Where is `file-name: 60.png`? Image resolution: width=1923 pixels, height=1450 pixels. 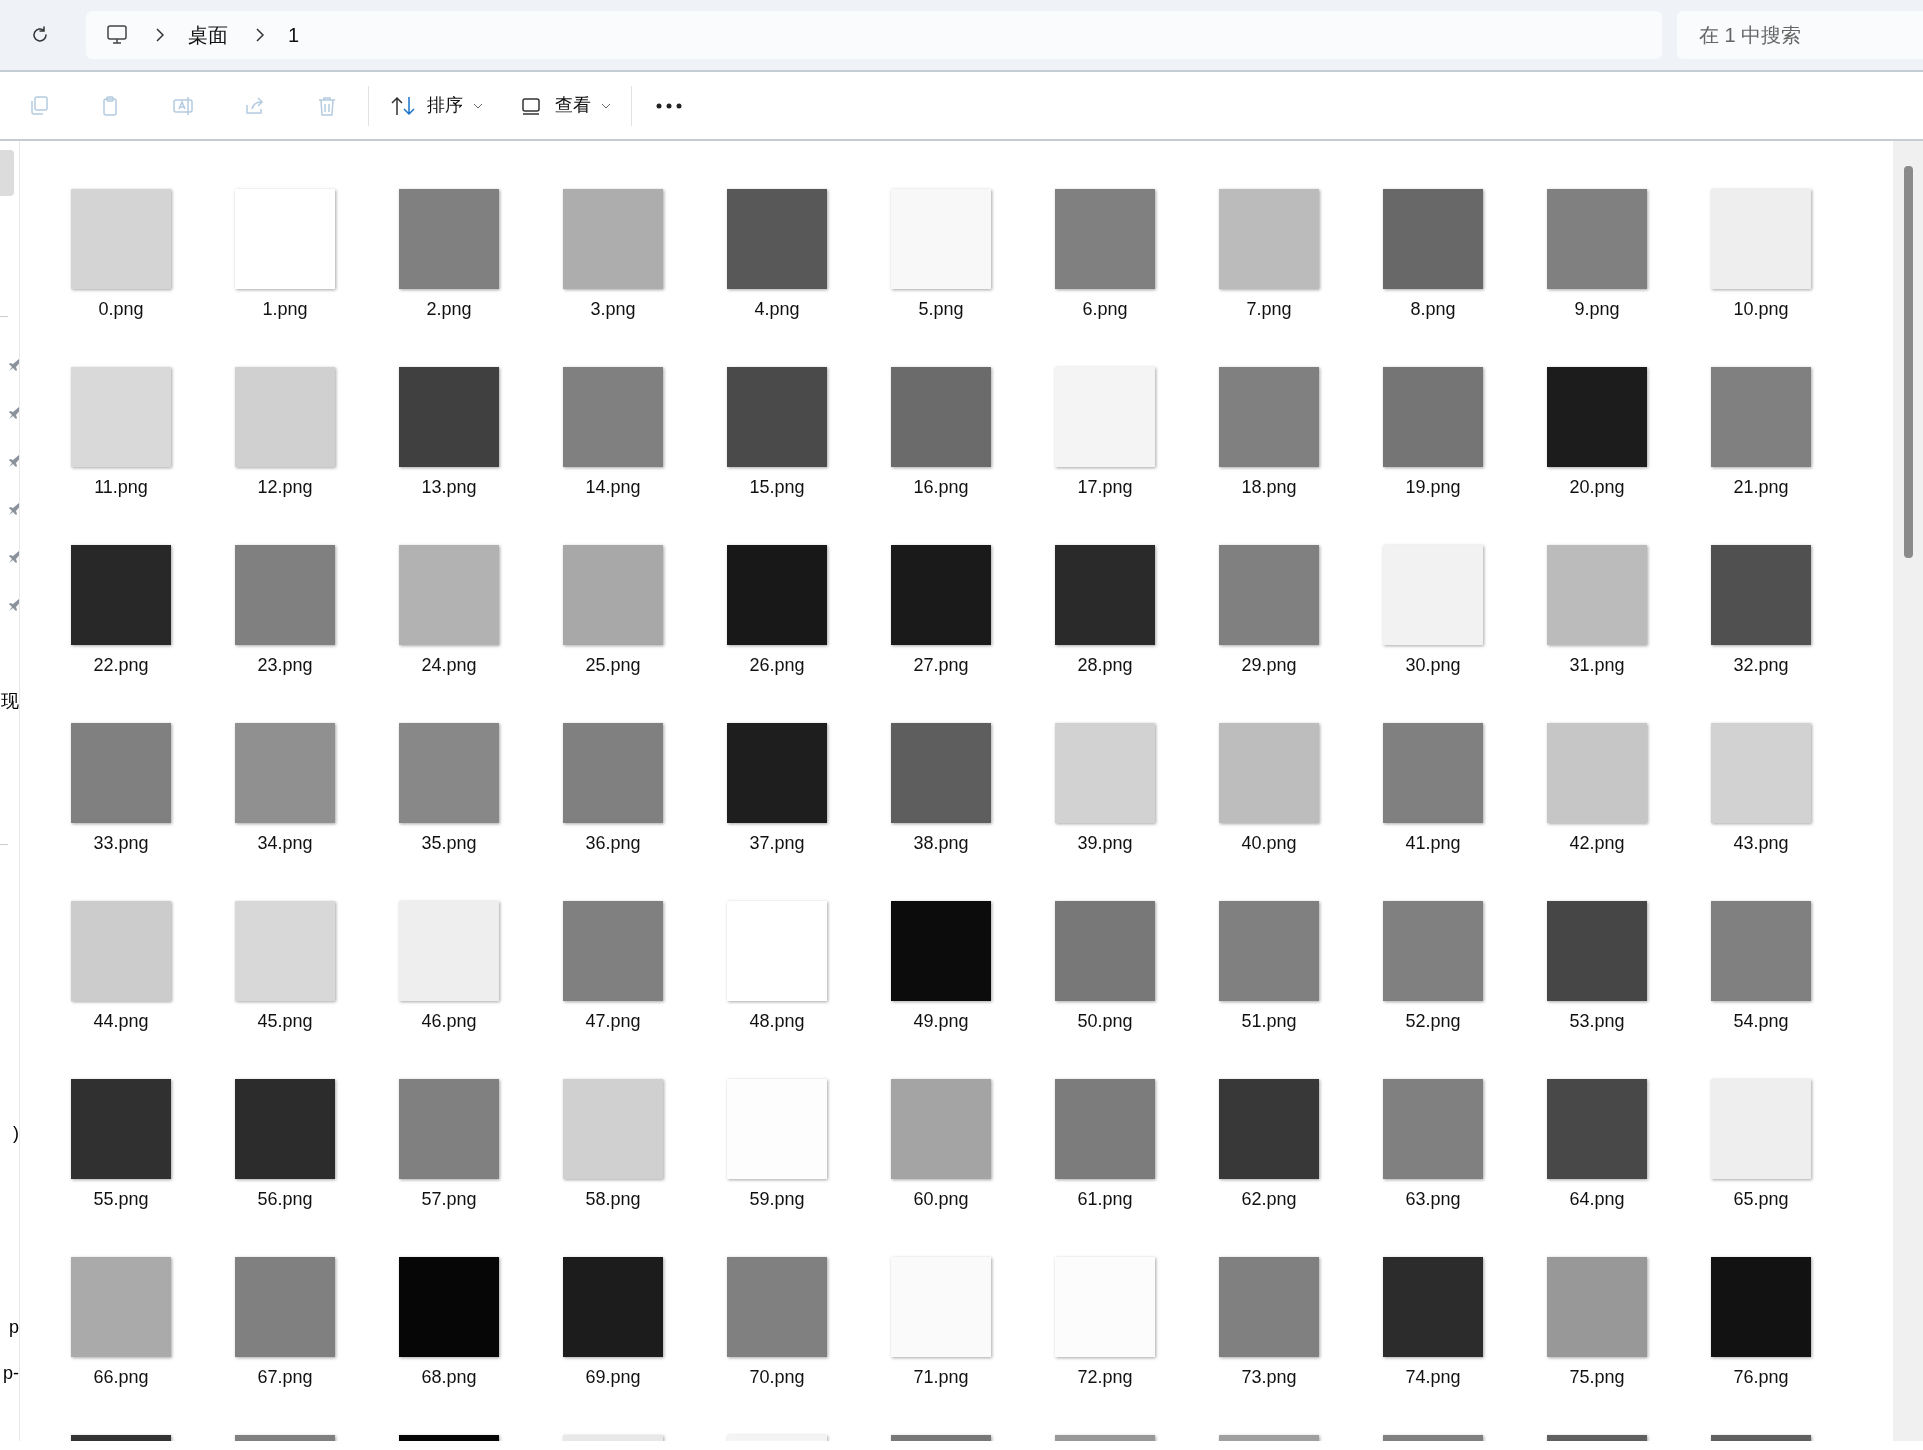
file-name: 60.png is located at coordinates (941, 1199).